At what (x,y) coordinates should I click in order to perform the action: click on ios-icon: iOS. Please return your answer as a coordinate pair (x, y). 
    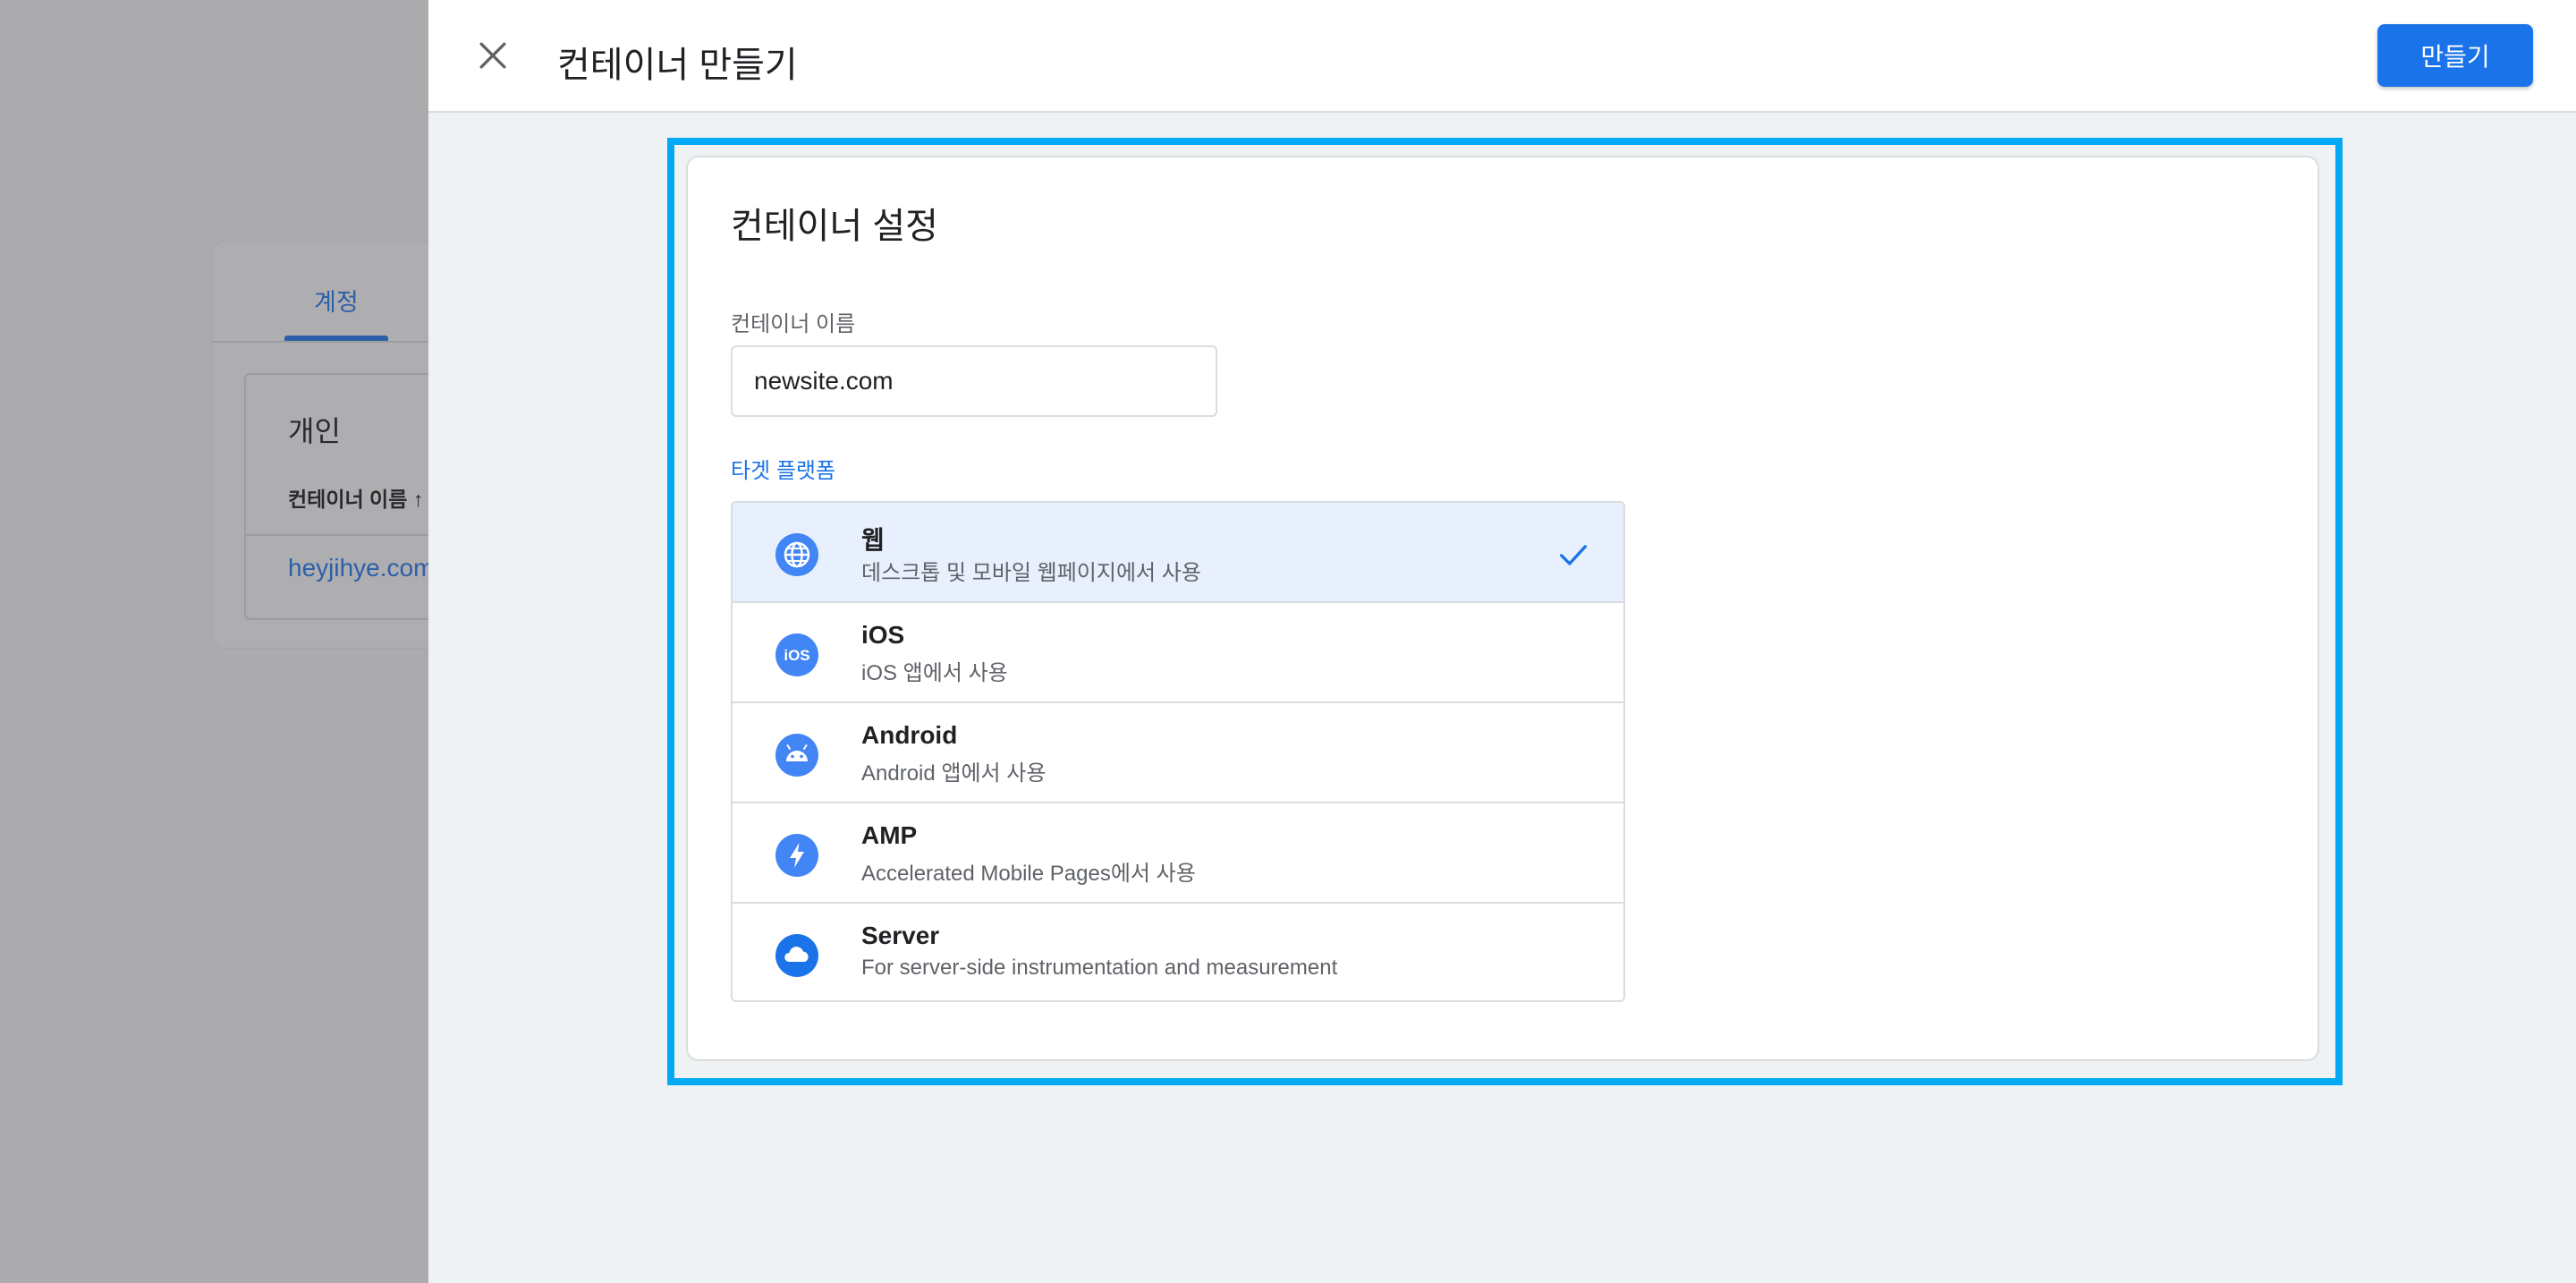
    Looking at the image, I should click on (796, 654).